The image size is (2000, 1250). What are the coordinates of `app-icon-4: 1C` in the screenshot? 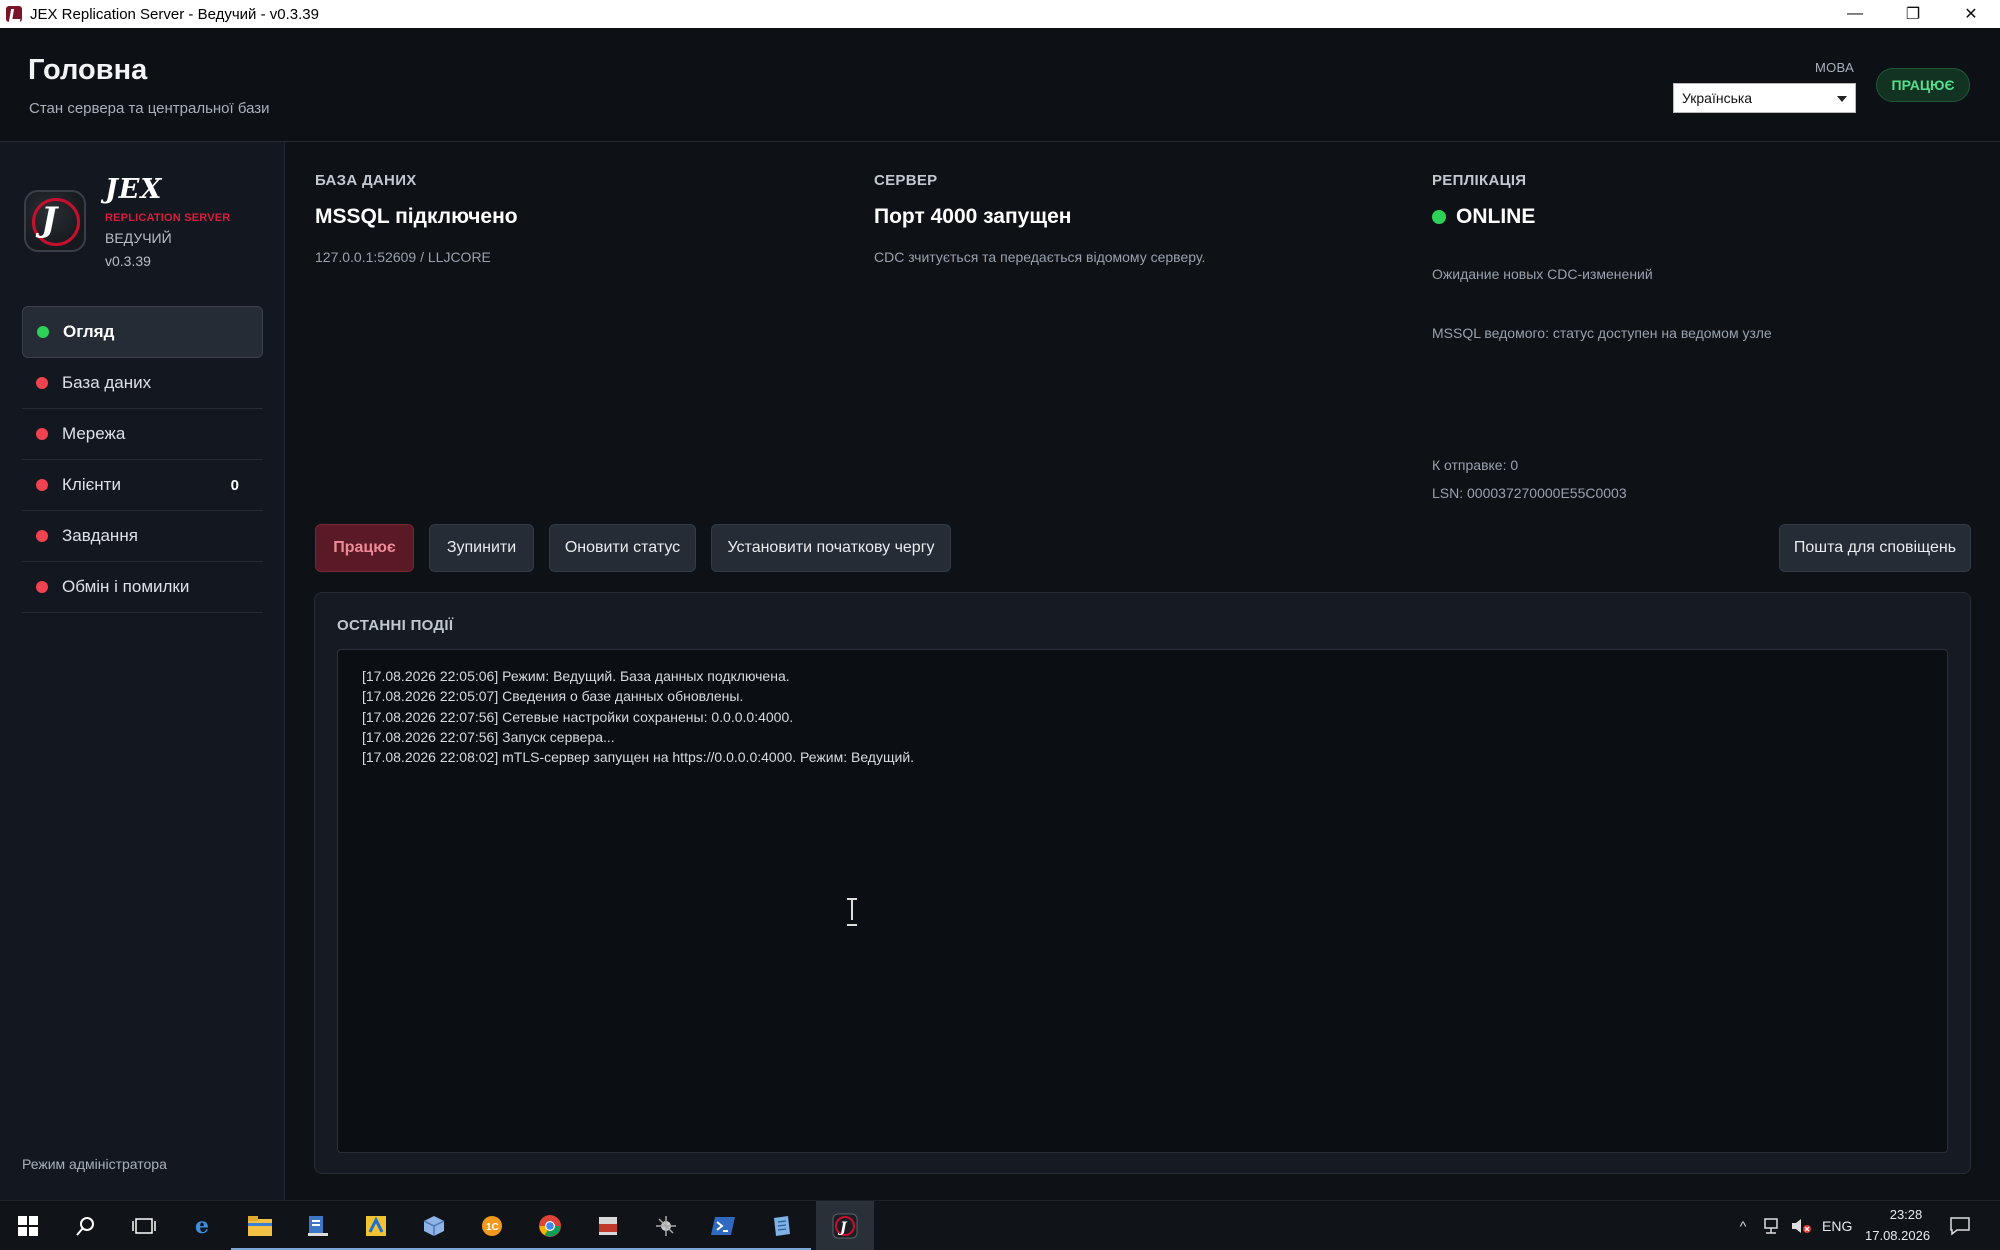 It's located at (492, 1230).